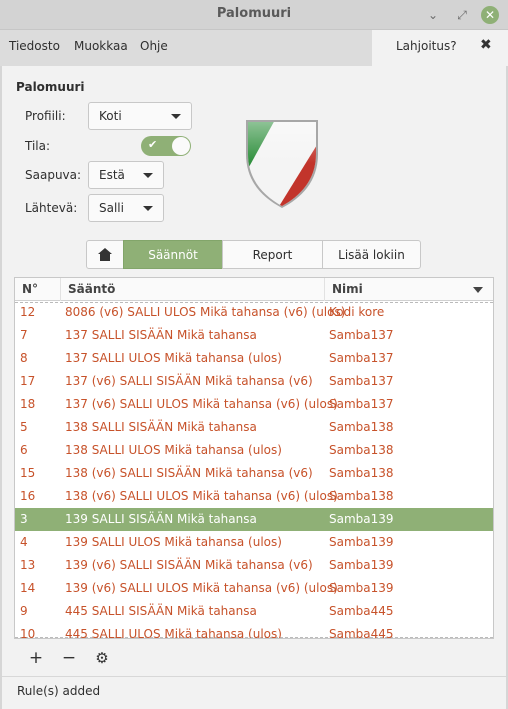  I want to click on close-window-icon: ✕, so click(490, 15).